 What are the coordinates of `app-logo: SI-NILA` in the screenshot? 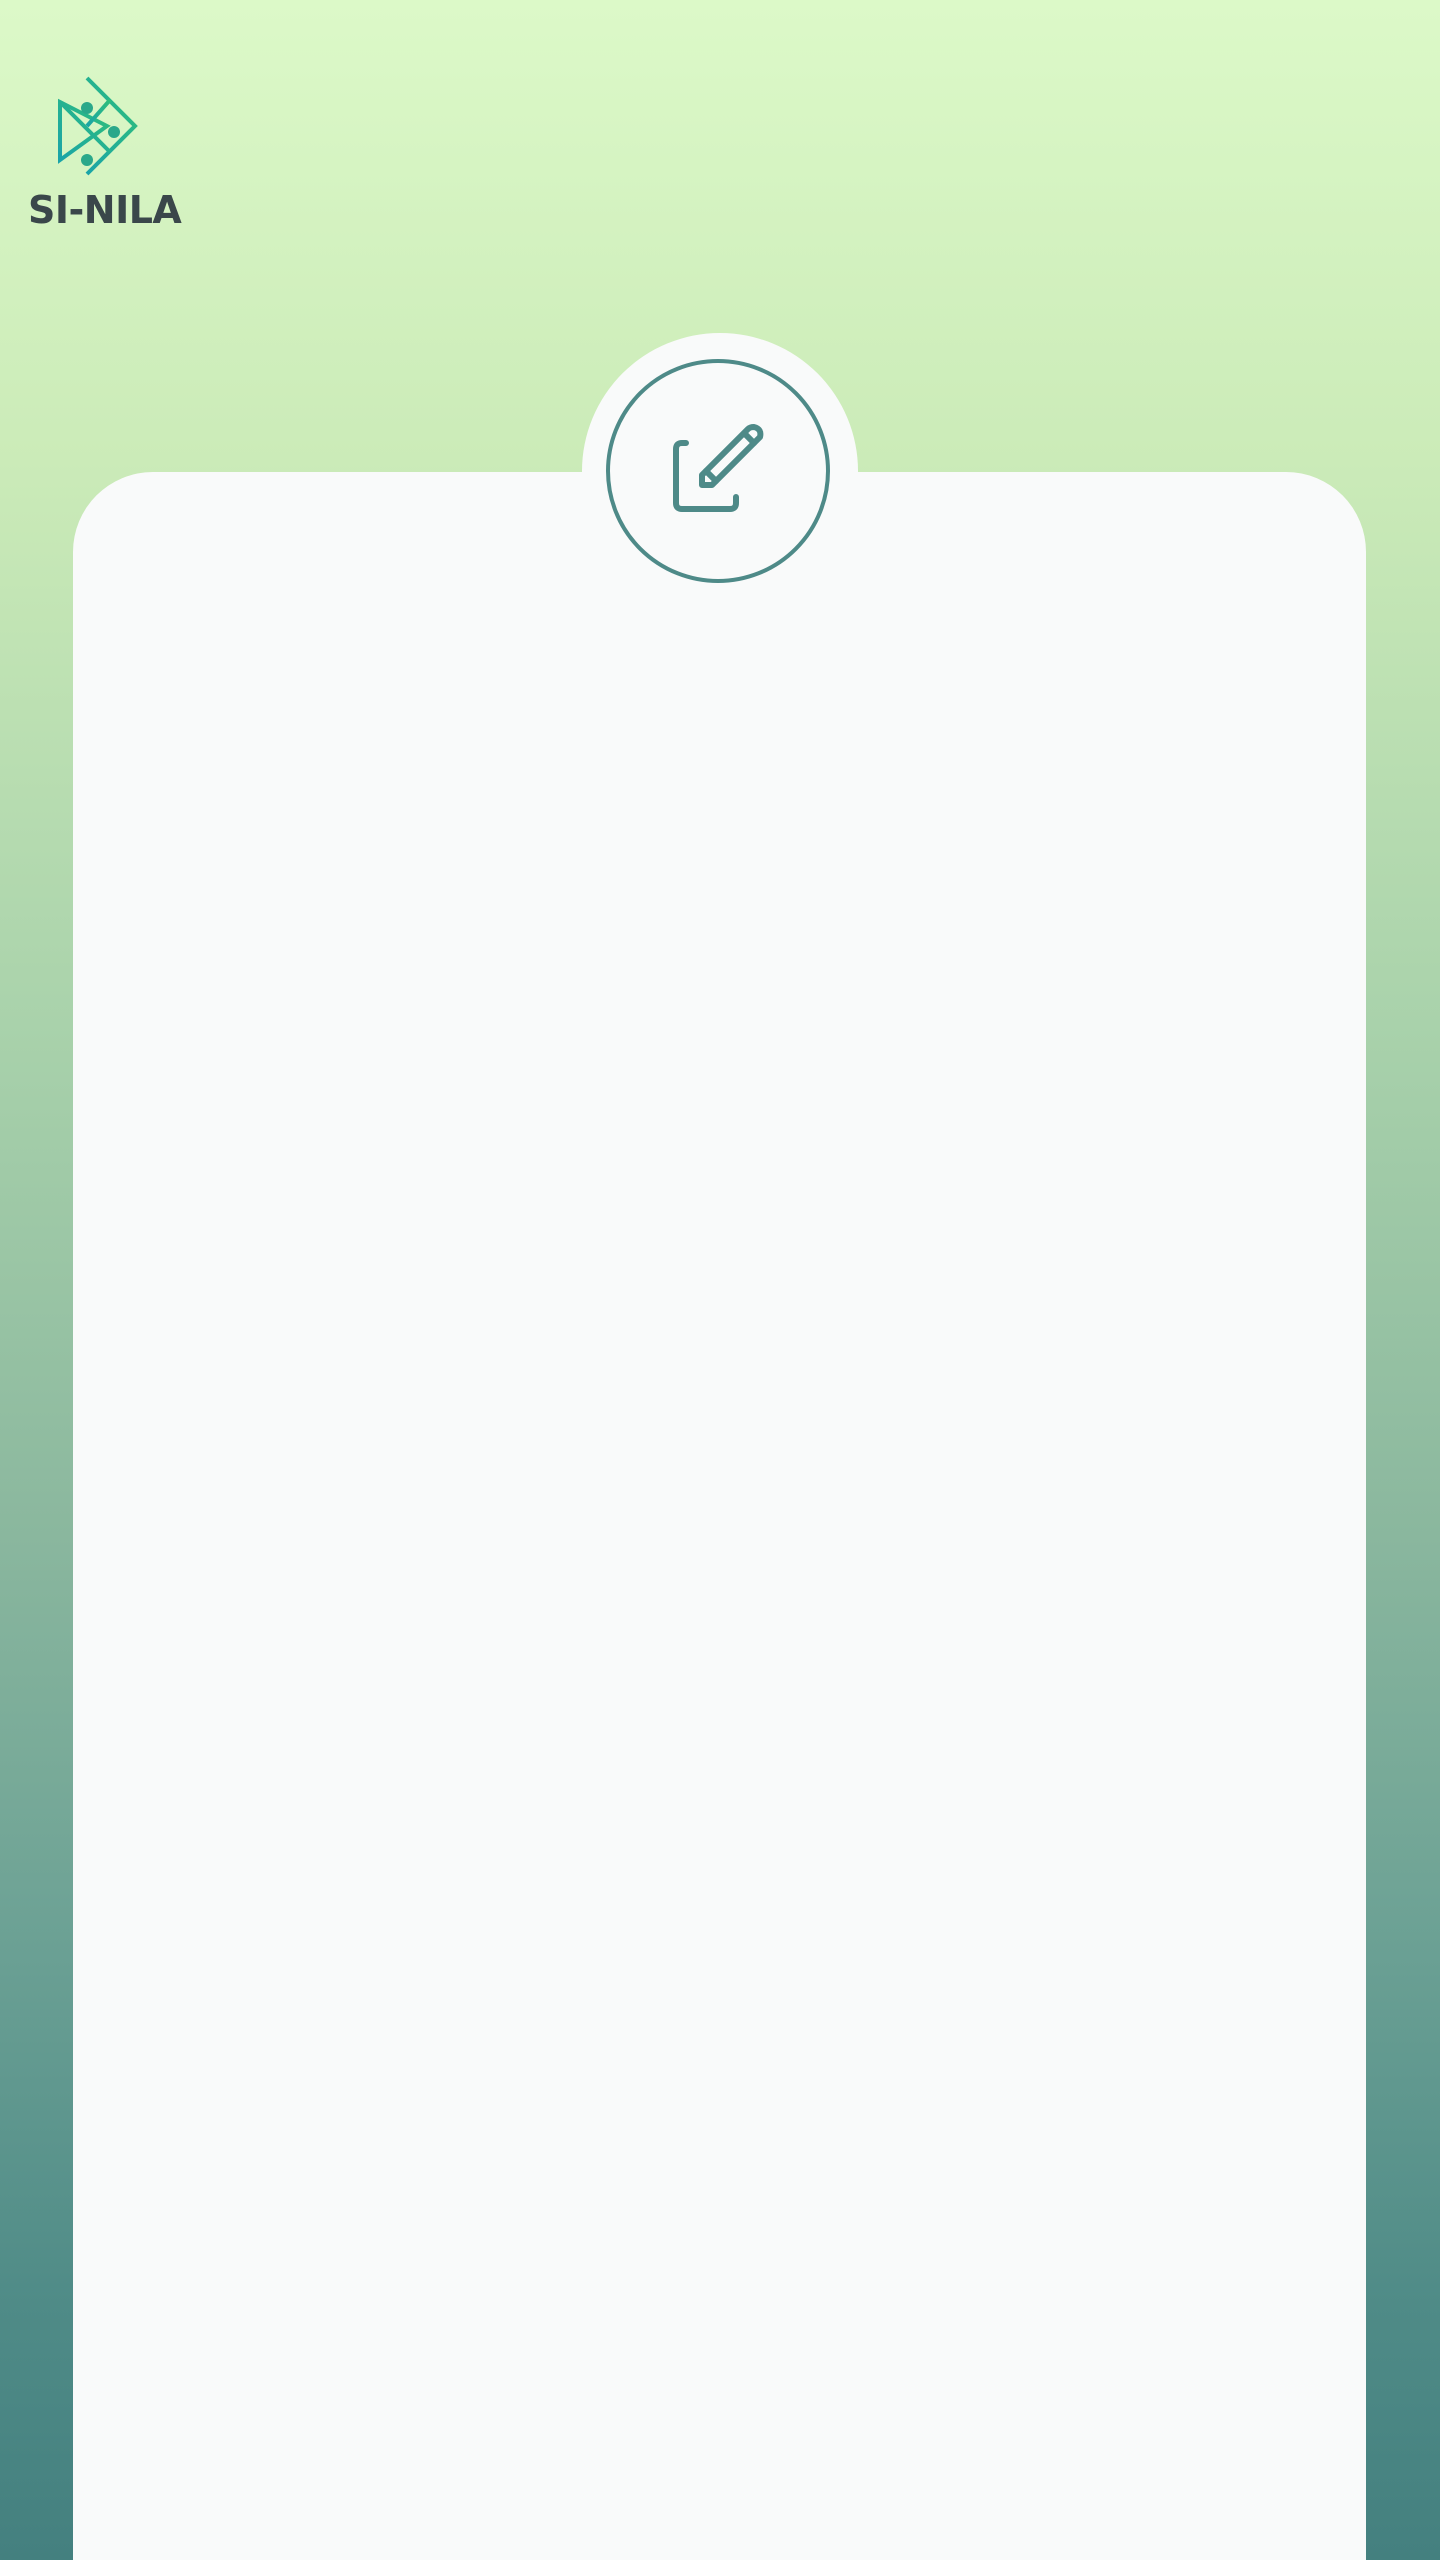 It's located at (105, 155).